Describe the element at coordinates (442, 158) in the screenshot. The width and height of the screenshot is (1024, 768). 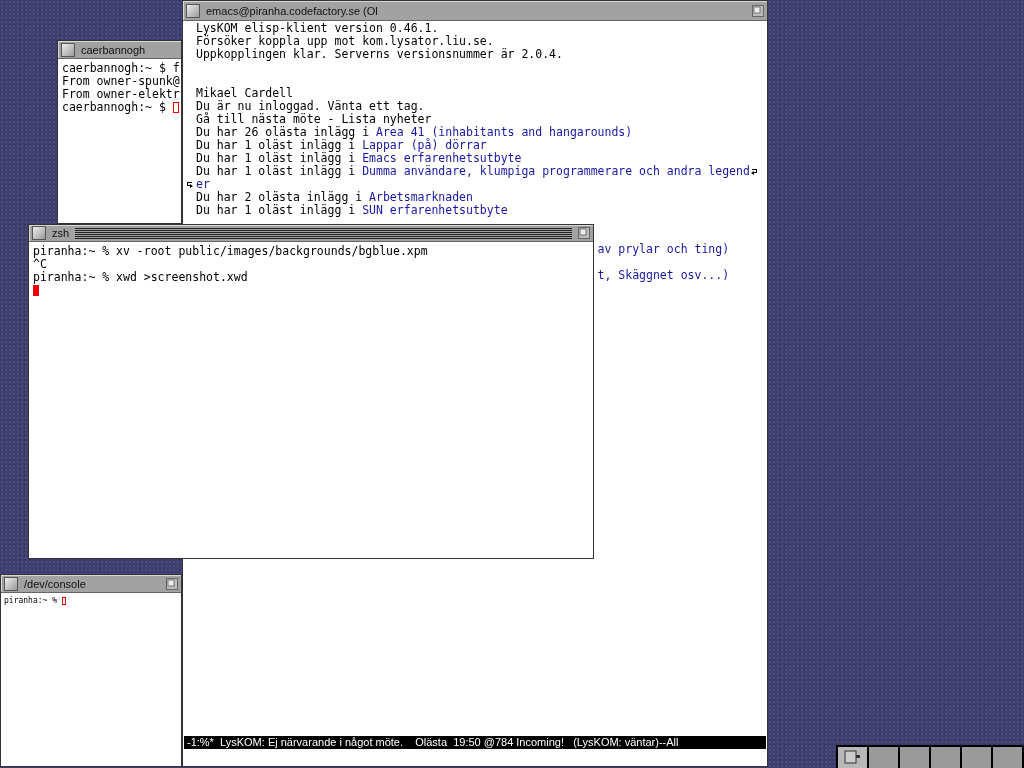
I see `conference-link: Emacs erfarenhetsutbyte` at that location.